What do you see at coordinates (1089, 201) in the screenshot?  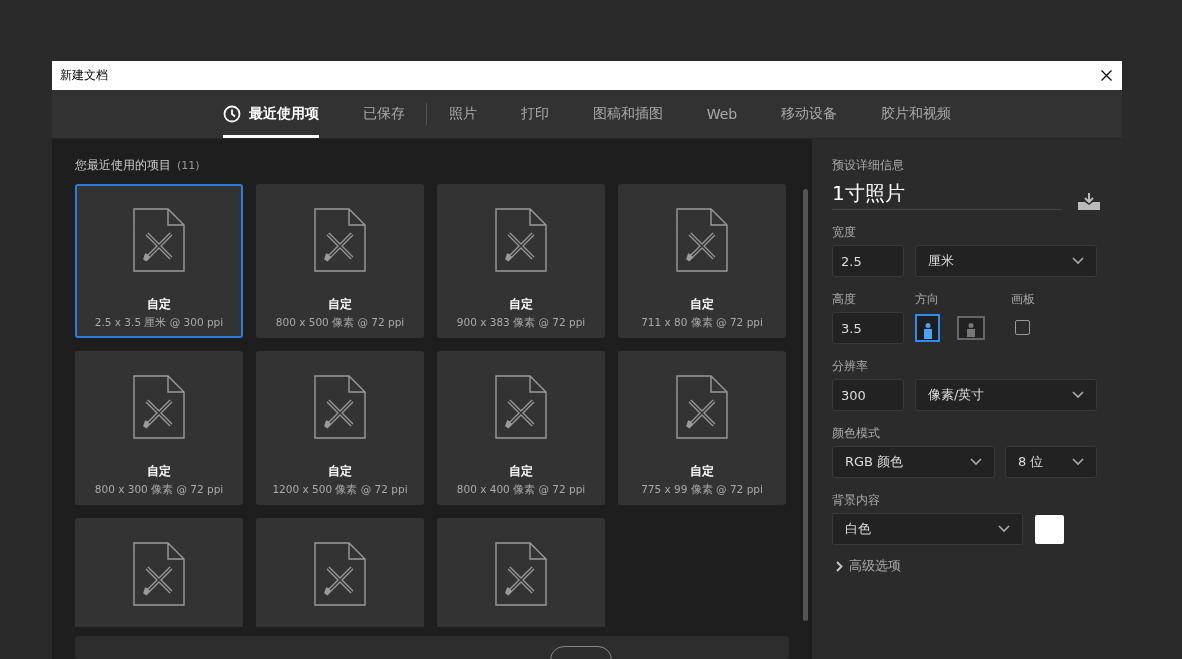 I see `save-preset-icon` at bounding box center [1089, 201].